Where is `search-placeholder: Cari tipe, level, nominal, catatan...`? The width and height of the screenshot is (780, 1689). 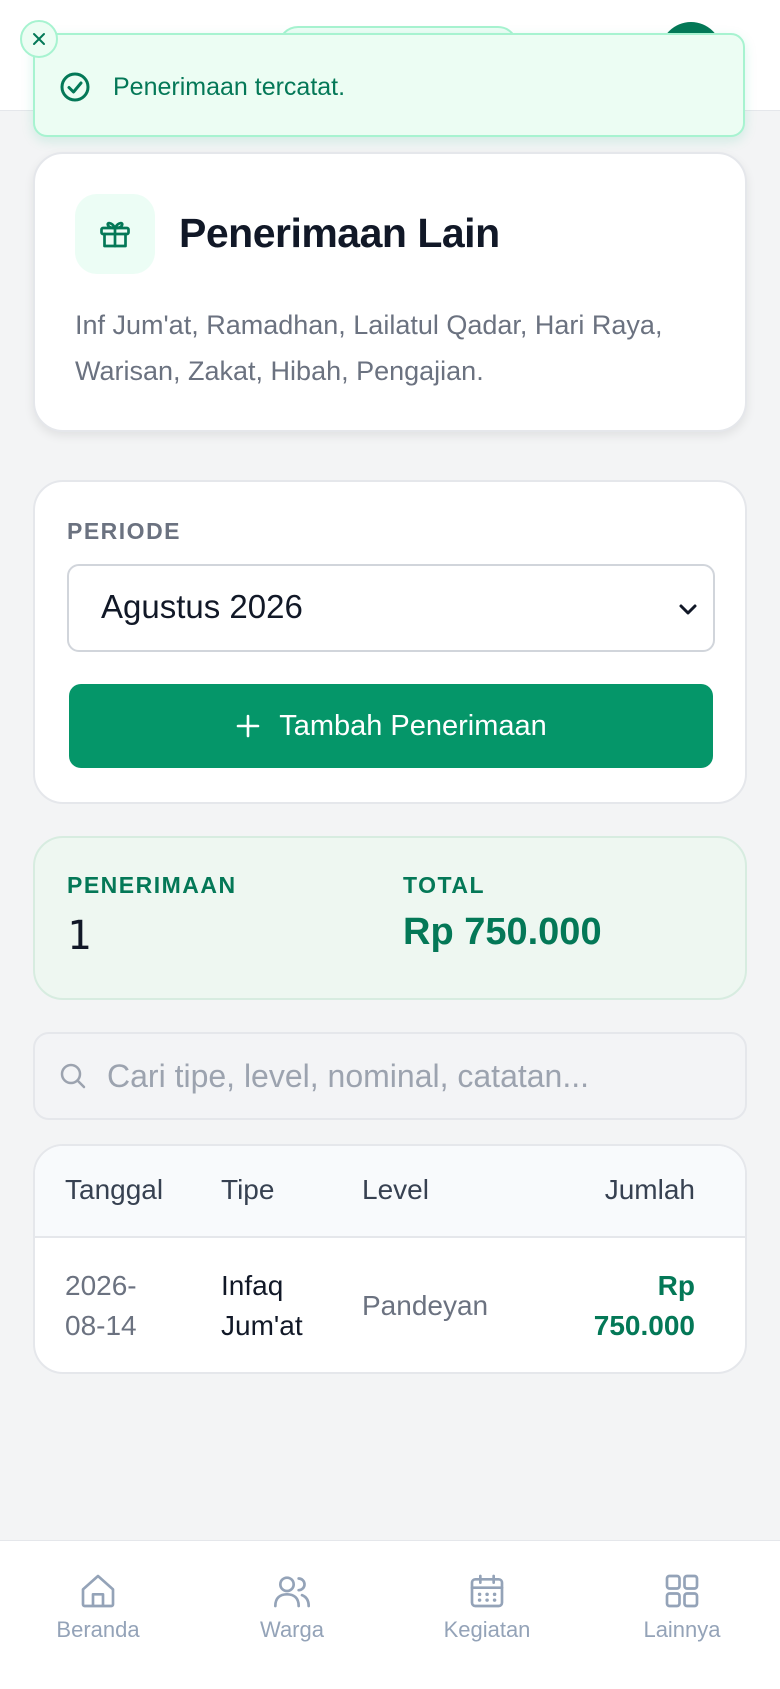
search-placeholder: Cari tipe, level, nominal, catatan... is located at coordinates (348, 1076).